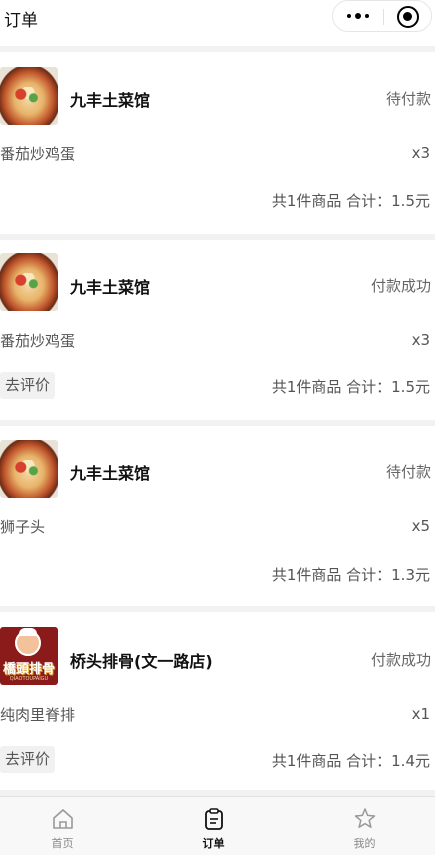 This screenshot has width=435, height=855. I want to click on tab-mine: 我的, so click(363, 826).